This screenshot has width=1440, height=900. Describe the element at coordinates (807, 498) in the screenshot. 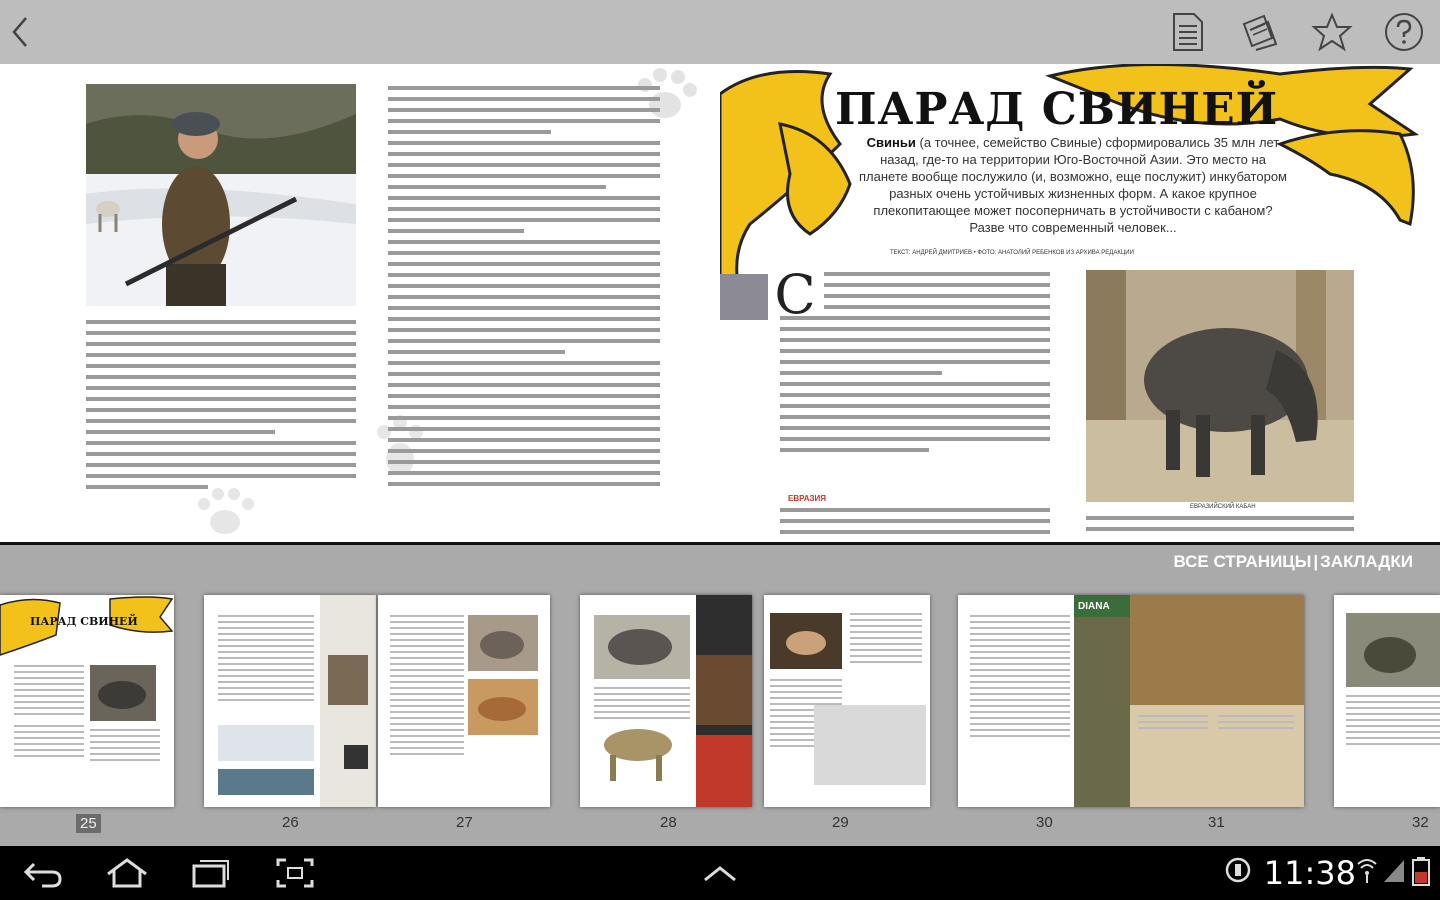

I see `section-subhead: ЕВРАЗИЯ` at that location.